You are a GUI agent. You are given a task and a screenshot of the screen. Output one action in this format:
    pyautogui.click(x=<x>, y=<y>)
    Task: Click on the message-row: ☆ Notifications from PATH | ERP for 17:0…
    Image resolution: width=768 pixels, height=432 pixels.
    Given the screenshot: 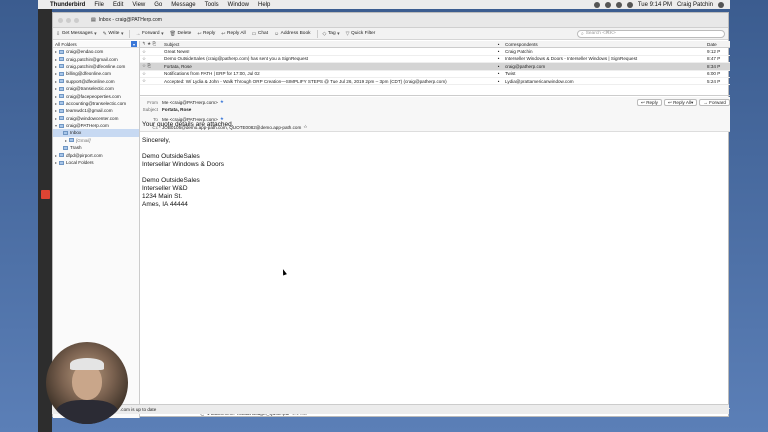 What is the action you would take?
    pyautogui.click(x=435, y=74)
    